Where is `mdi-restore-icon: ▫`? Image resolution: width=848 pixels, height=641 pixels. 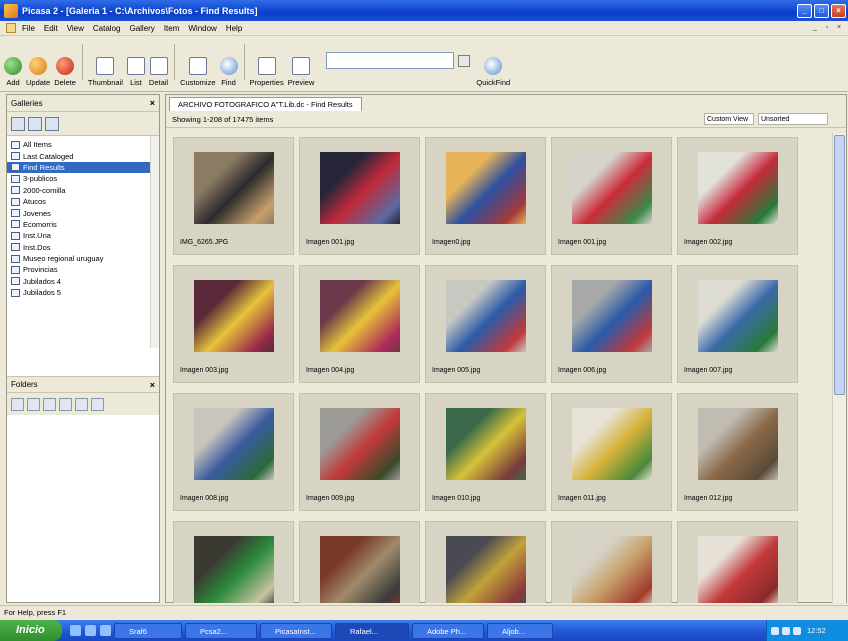 mdi-restore-icon: ▫ is located at coordinates (827, 28).